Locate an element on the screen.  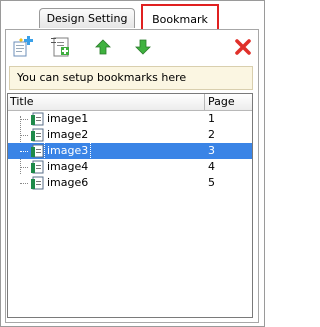
move-down-button is located at coordinates (143, 47).